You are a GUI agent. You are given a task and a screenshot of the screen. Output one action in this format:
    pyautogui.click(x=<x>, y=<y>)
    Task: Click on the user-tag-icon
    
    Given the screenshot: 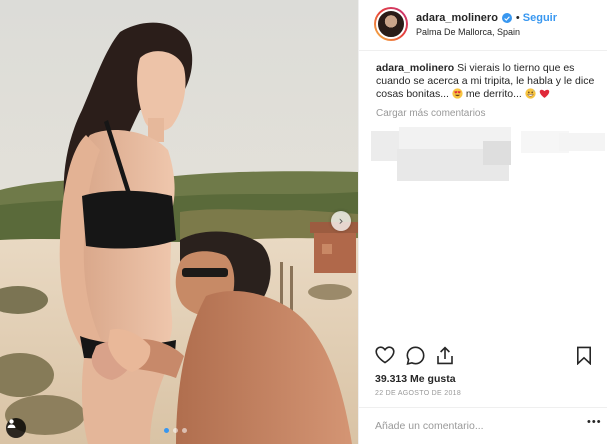 What is the action you would take?
    pyautogui.click(x=11, y=423)
    